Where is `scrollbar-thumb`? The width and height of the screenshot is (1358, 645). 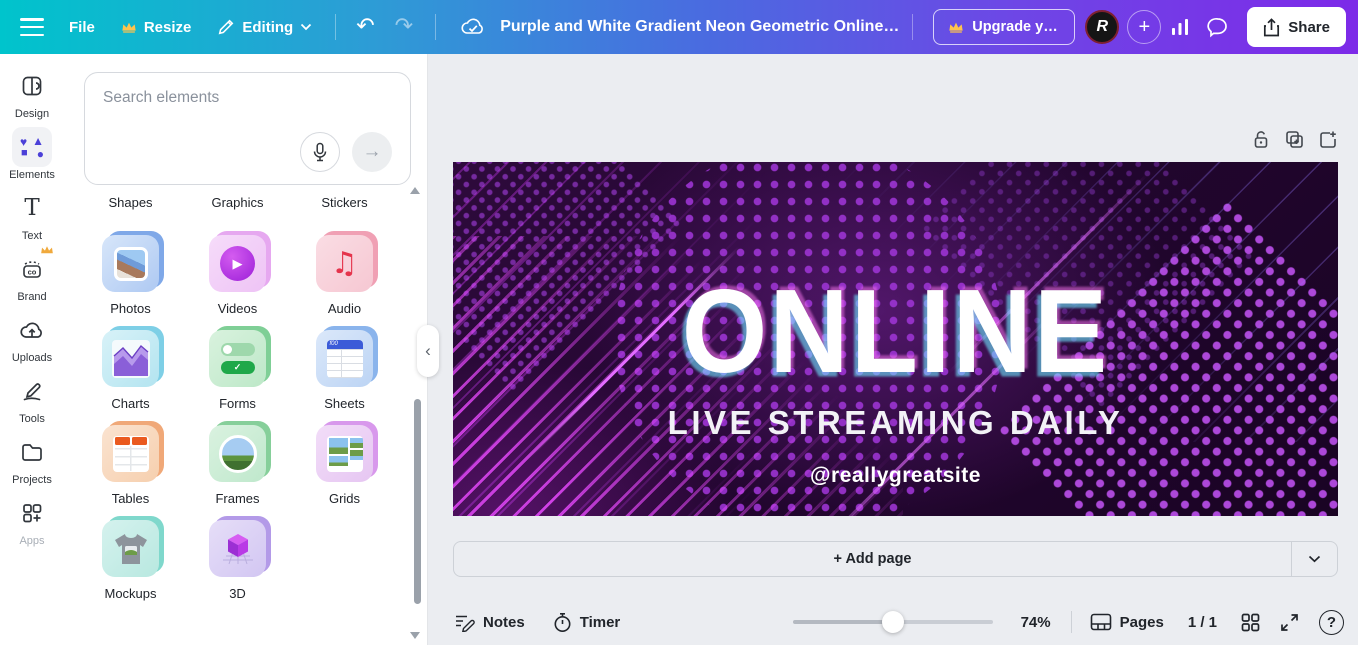
scrollbar-thumb is located at coordinates (417, 501).